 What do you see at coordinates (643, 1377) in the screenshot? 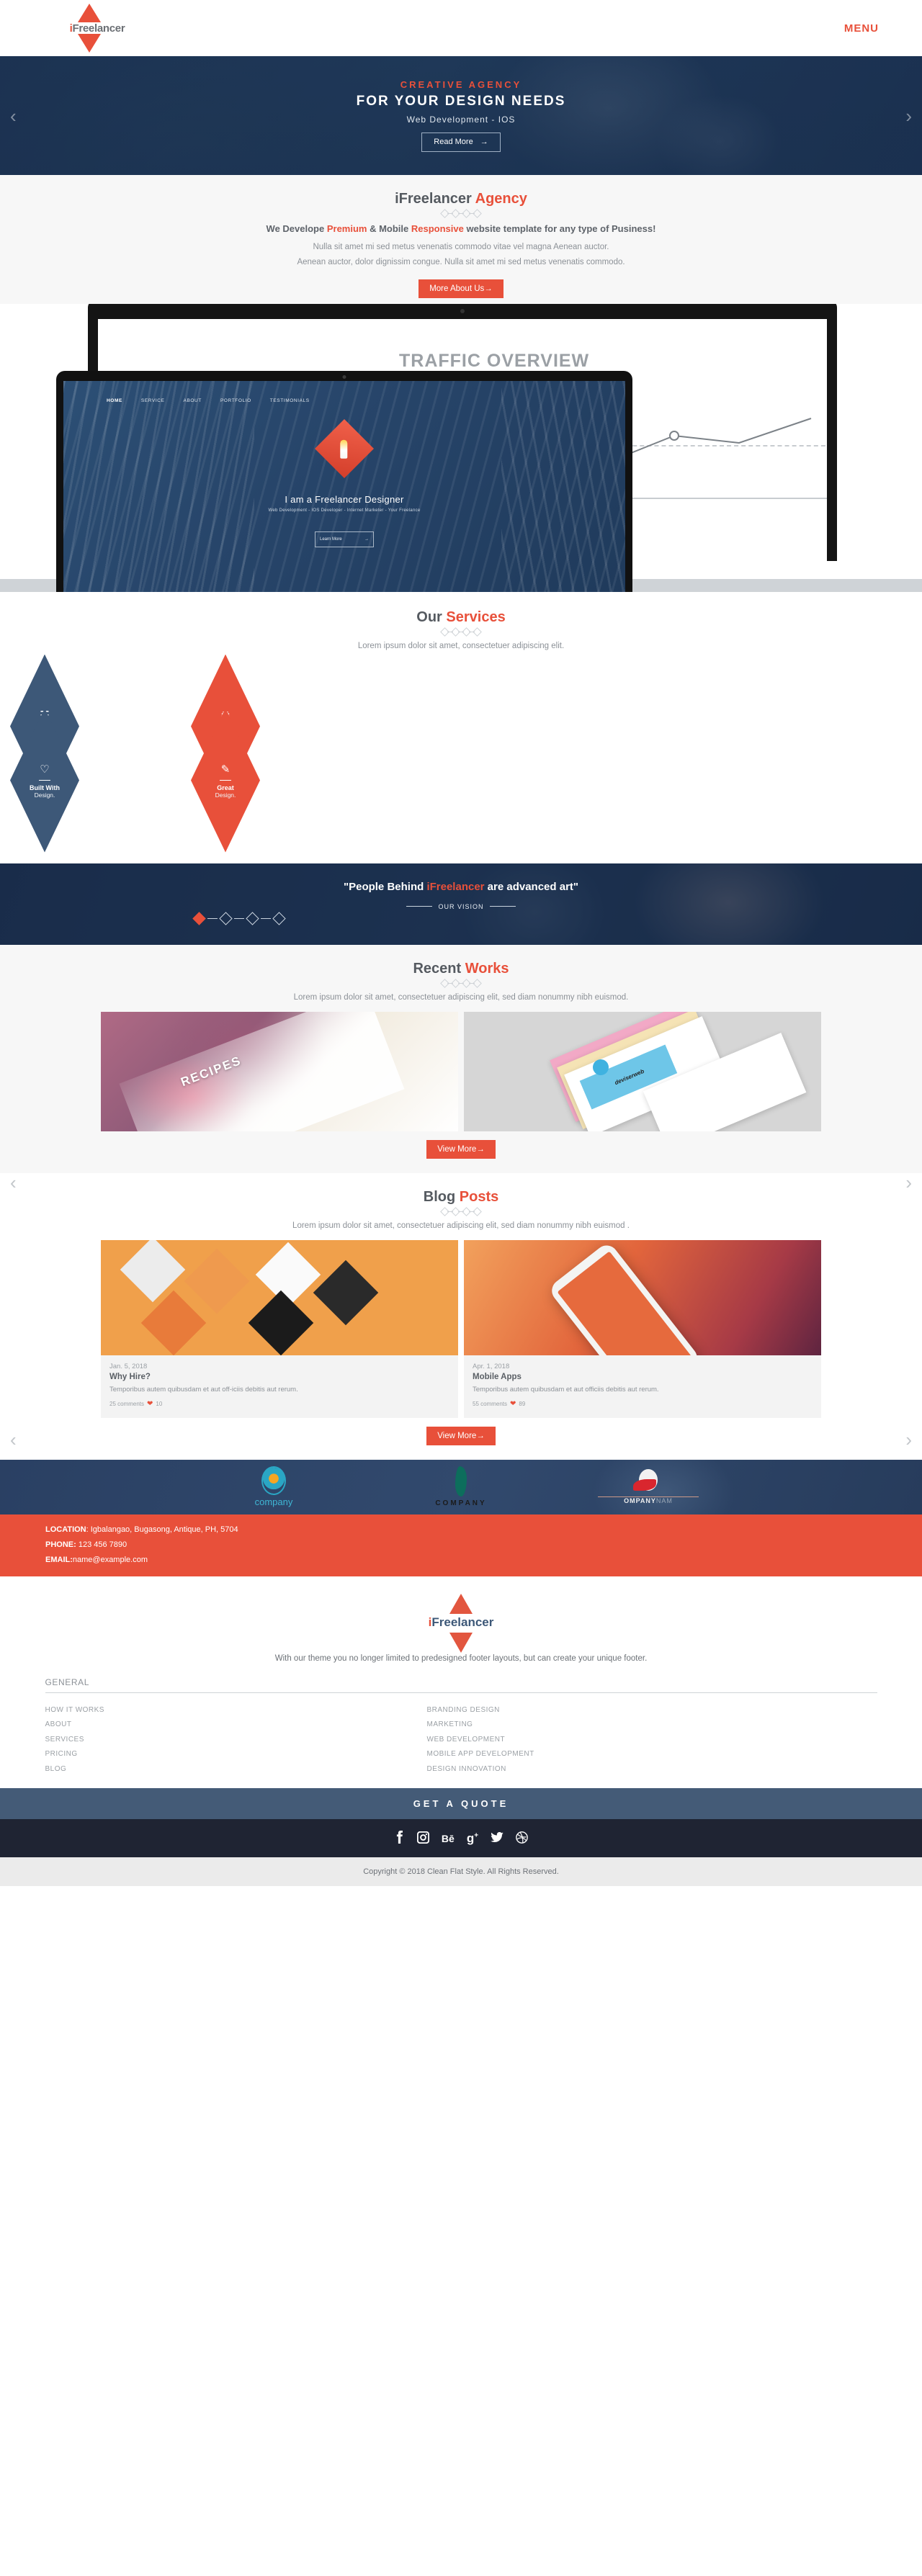
I see `blog-post-title: Mobile Apps` at bounding box center [643, 1377].